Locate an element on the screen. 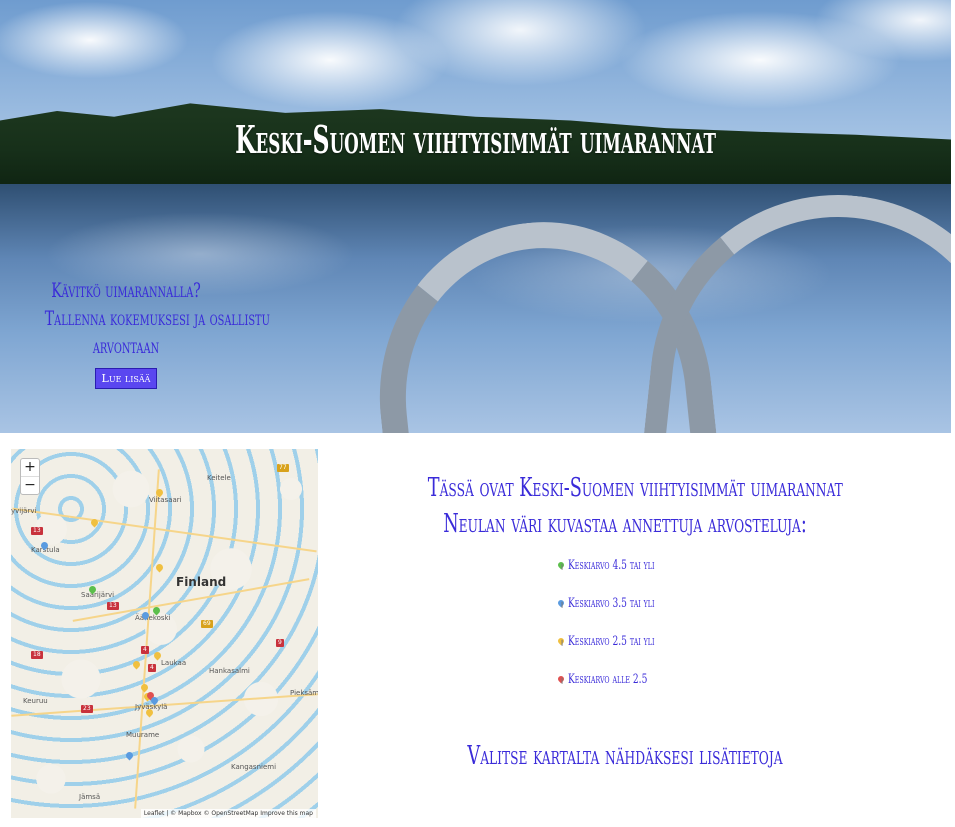 The height and width of the screenshot is (827, 955). map-place-label: Jämsä is located at coordinates (90, 797).